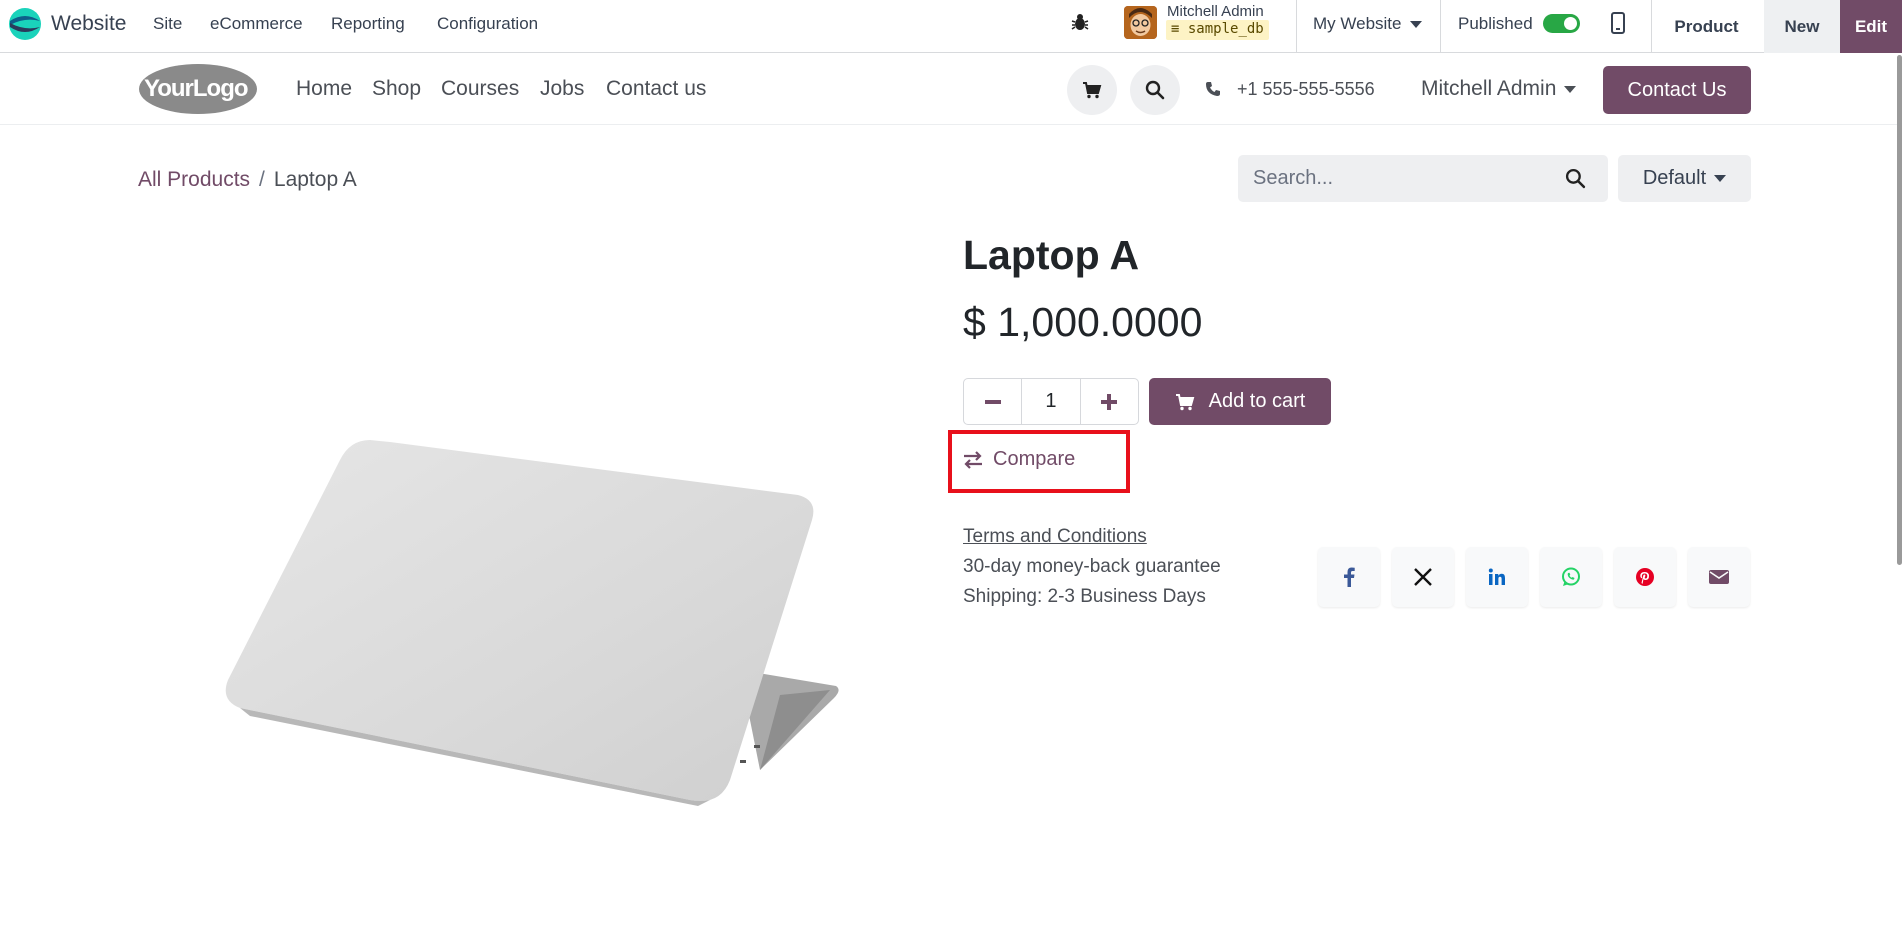 This screenshot has height=949, width=1902. Describe the element at coordinates (1213, 89) in the screenshot. I see `phone-icon` at that location.